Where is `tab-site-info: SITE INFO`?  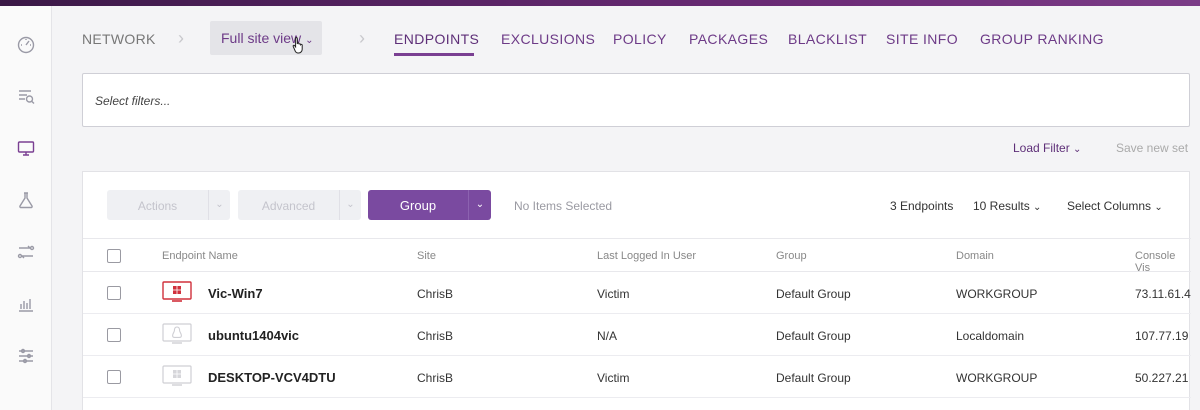
tab-site-info: SITE INFO is located at coordinates (922, 39).